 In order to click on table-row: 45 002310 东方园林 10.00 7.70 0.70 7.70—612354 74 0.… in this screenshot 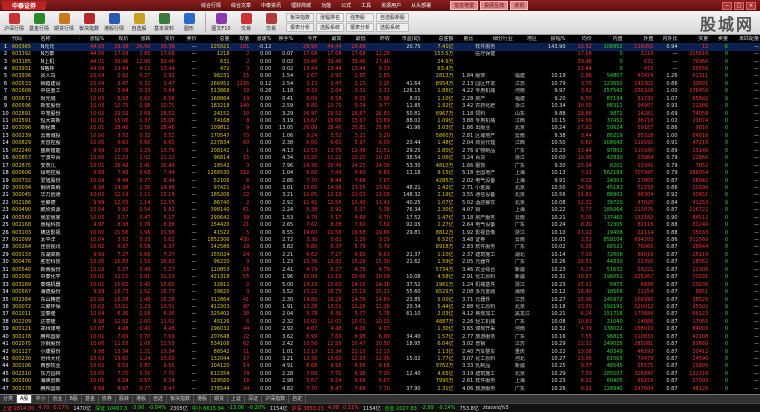, I will do `click(380, 374)`.